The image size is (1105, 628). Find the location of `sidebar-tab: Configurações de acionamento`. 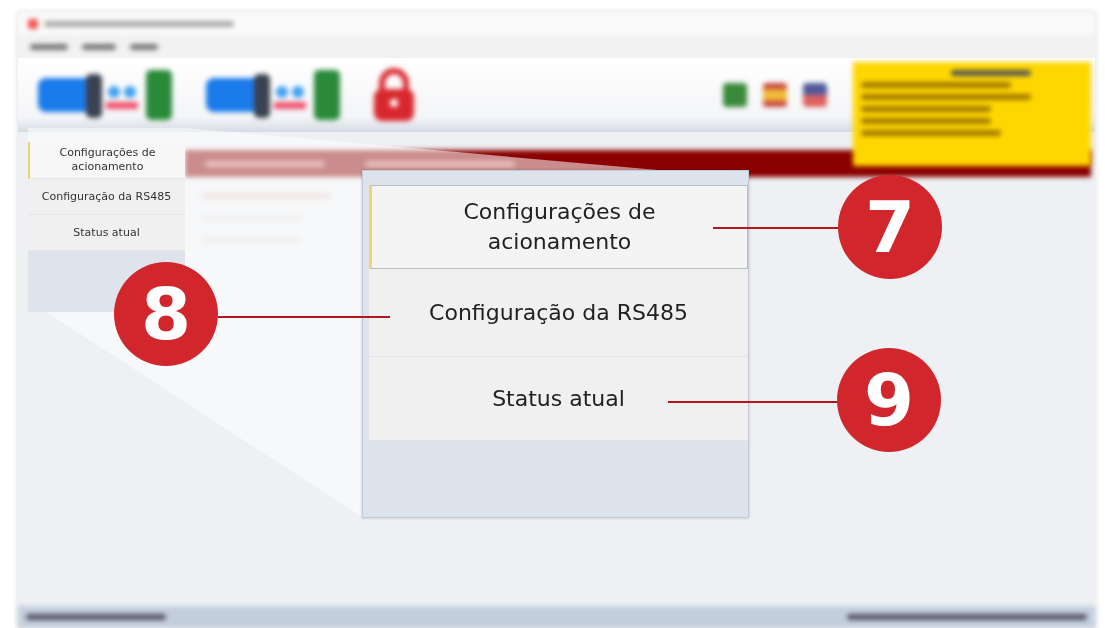

sidebar-tab: Configurações de acionamento is located at coordinates (106, 160).